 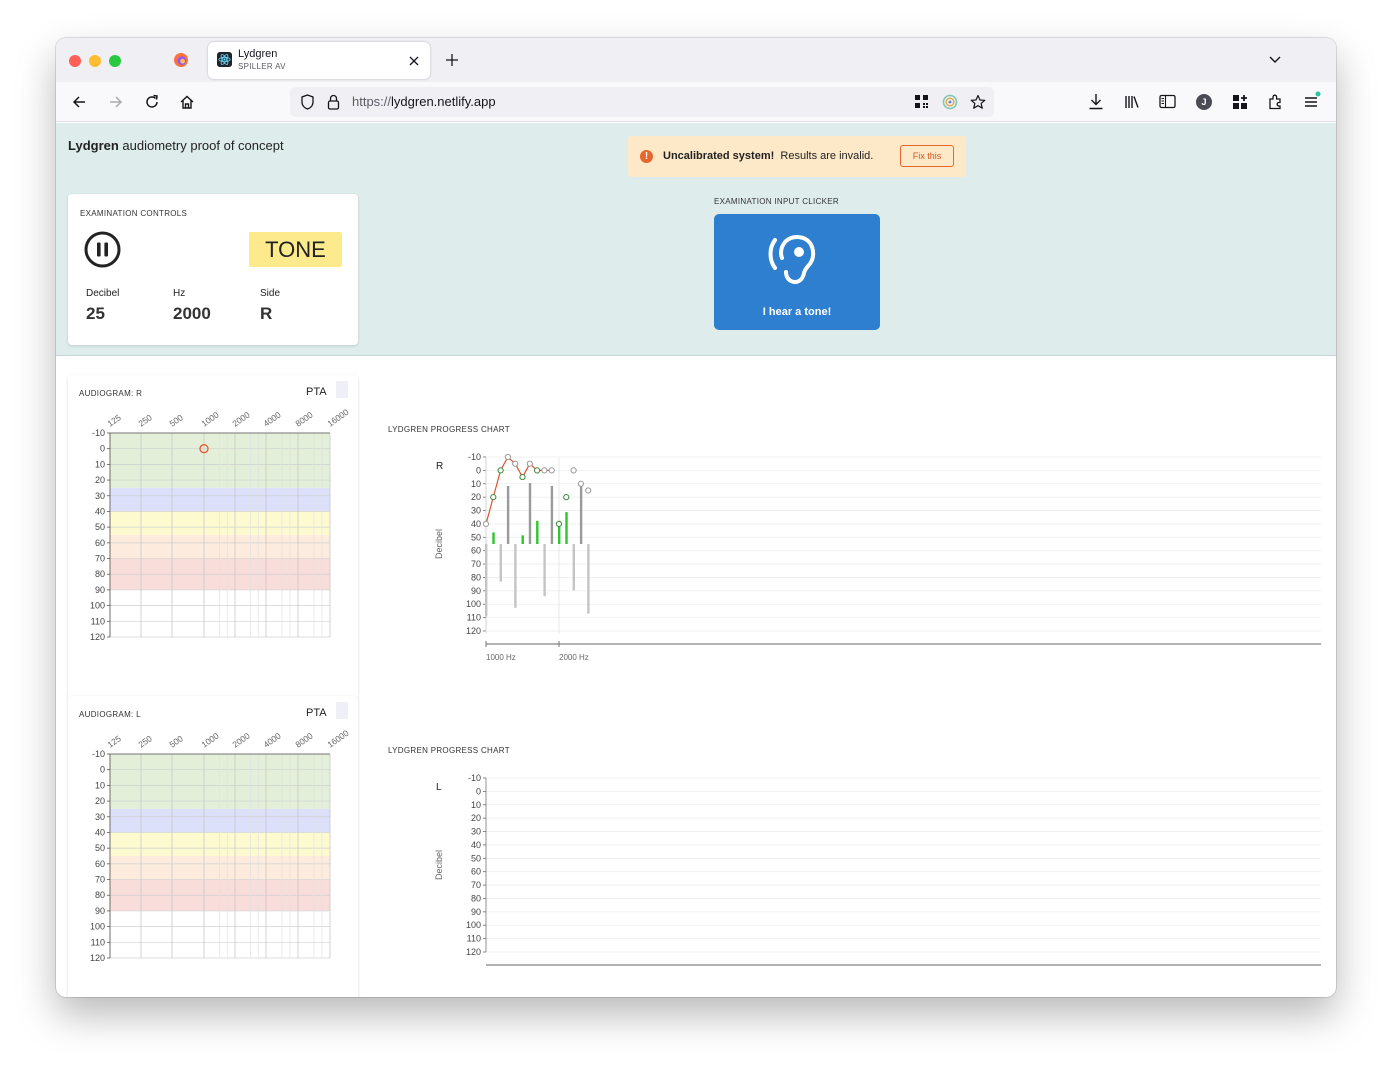 I want to click on x-tick-label: 2000, so click(x=240, y=418).